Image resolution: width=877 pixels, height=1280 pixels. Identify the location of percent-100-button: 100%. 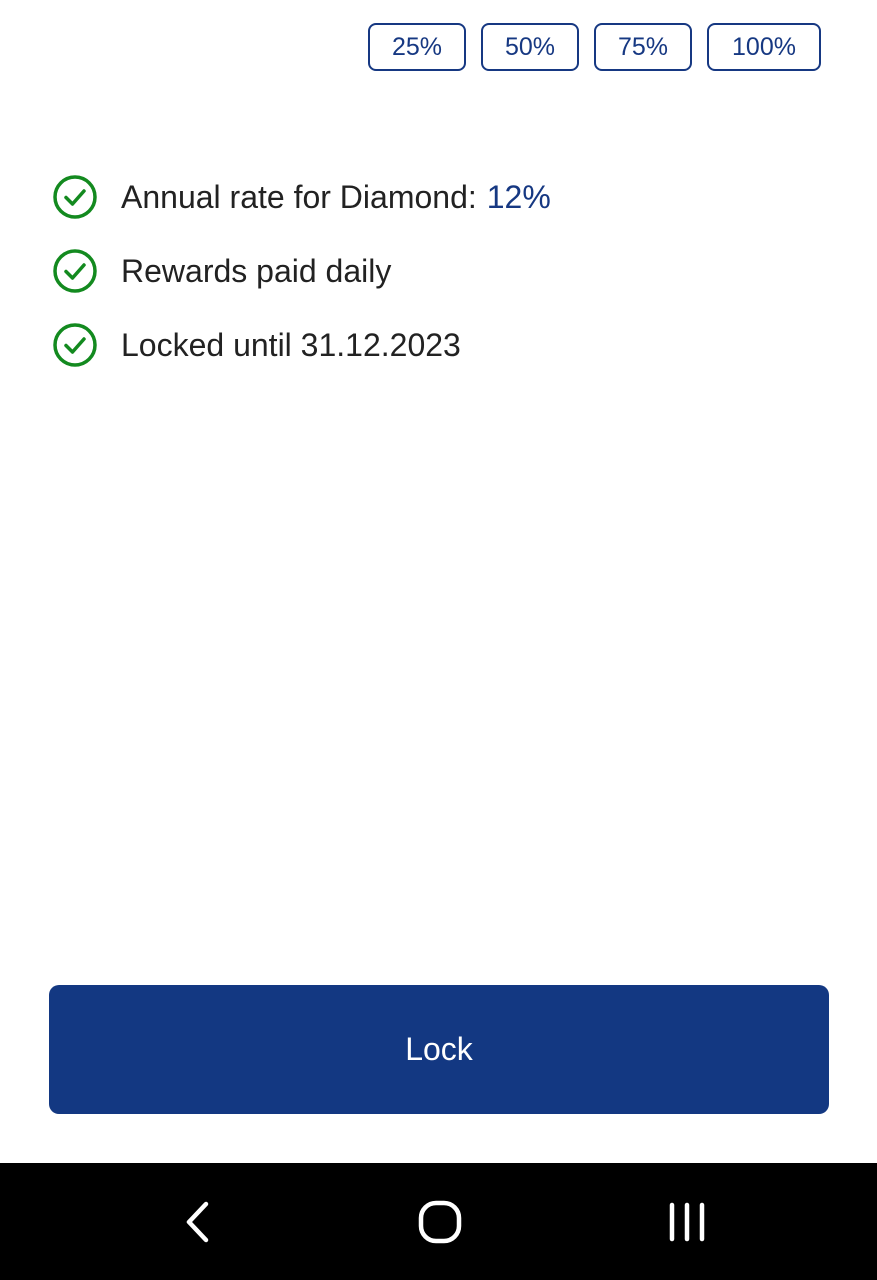
(764, 47).